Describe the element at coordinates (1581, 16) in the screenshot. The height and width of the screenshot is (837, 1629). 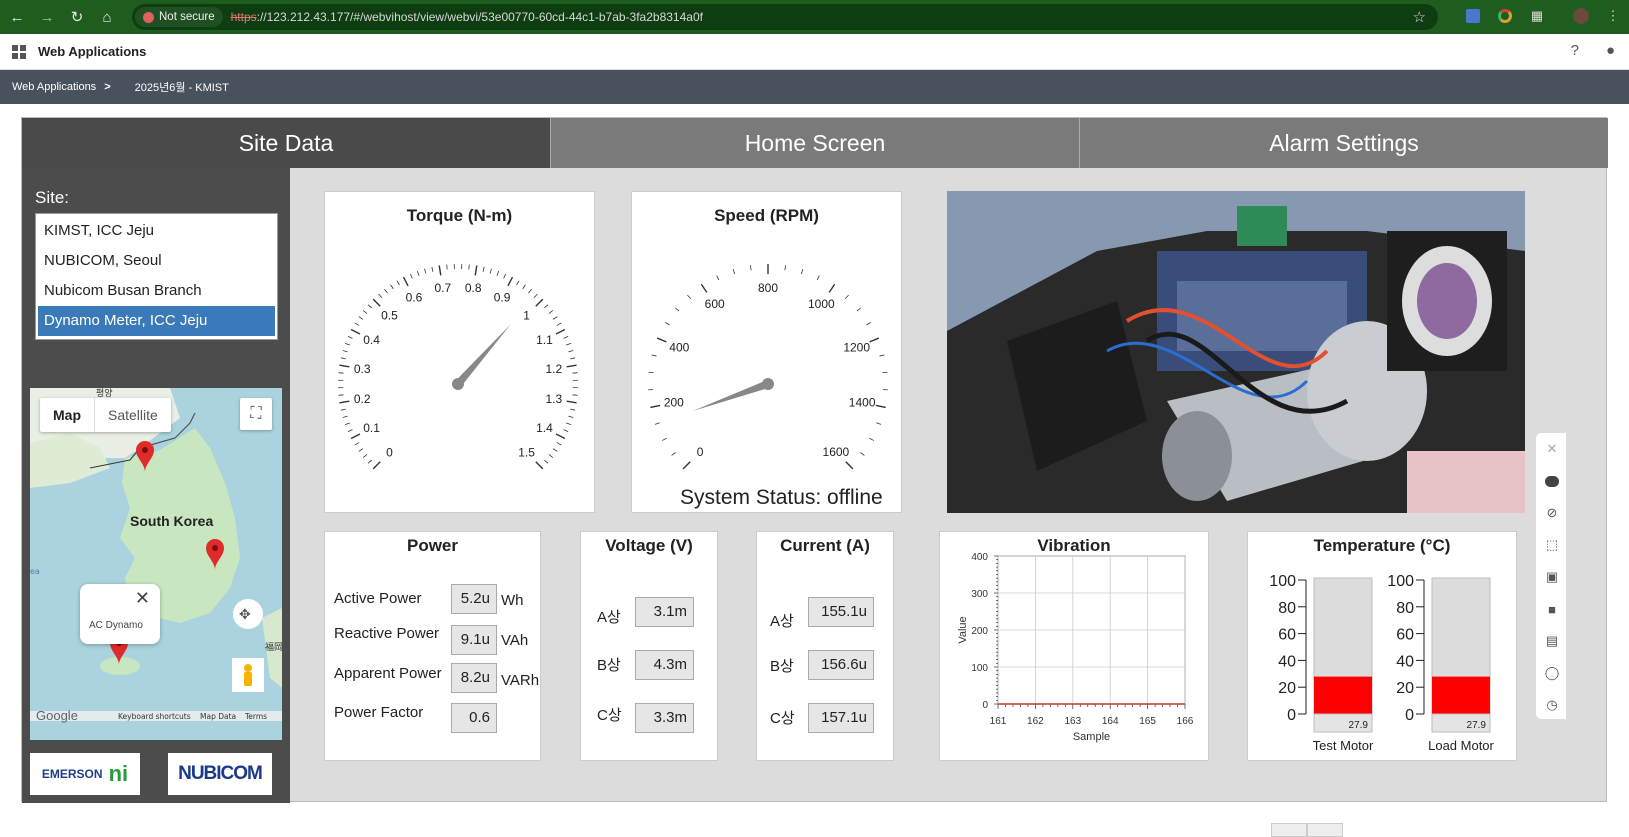
I see `avatar-icon` at that location.